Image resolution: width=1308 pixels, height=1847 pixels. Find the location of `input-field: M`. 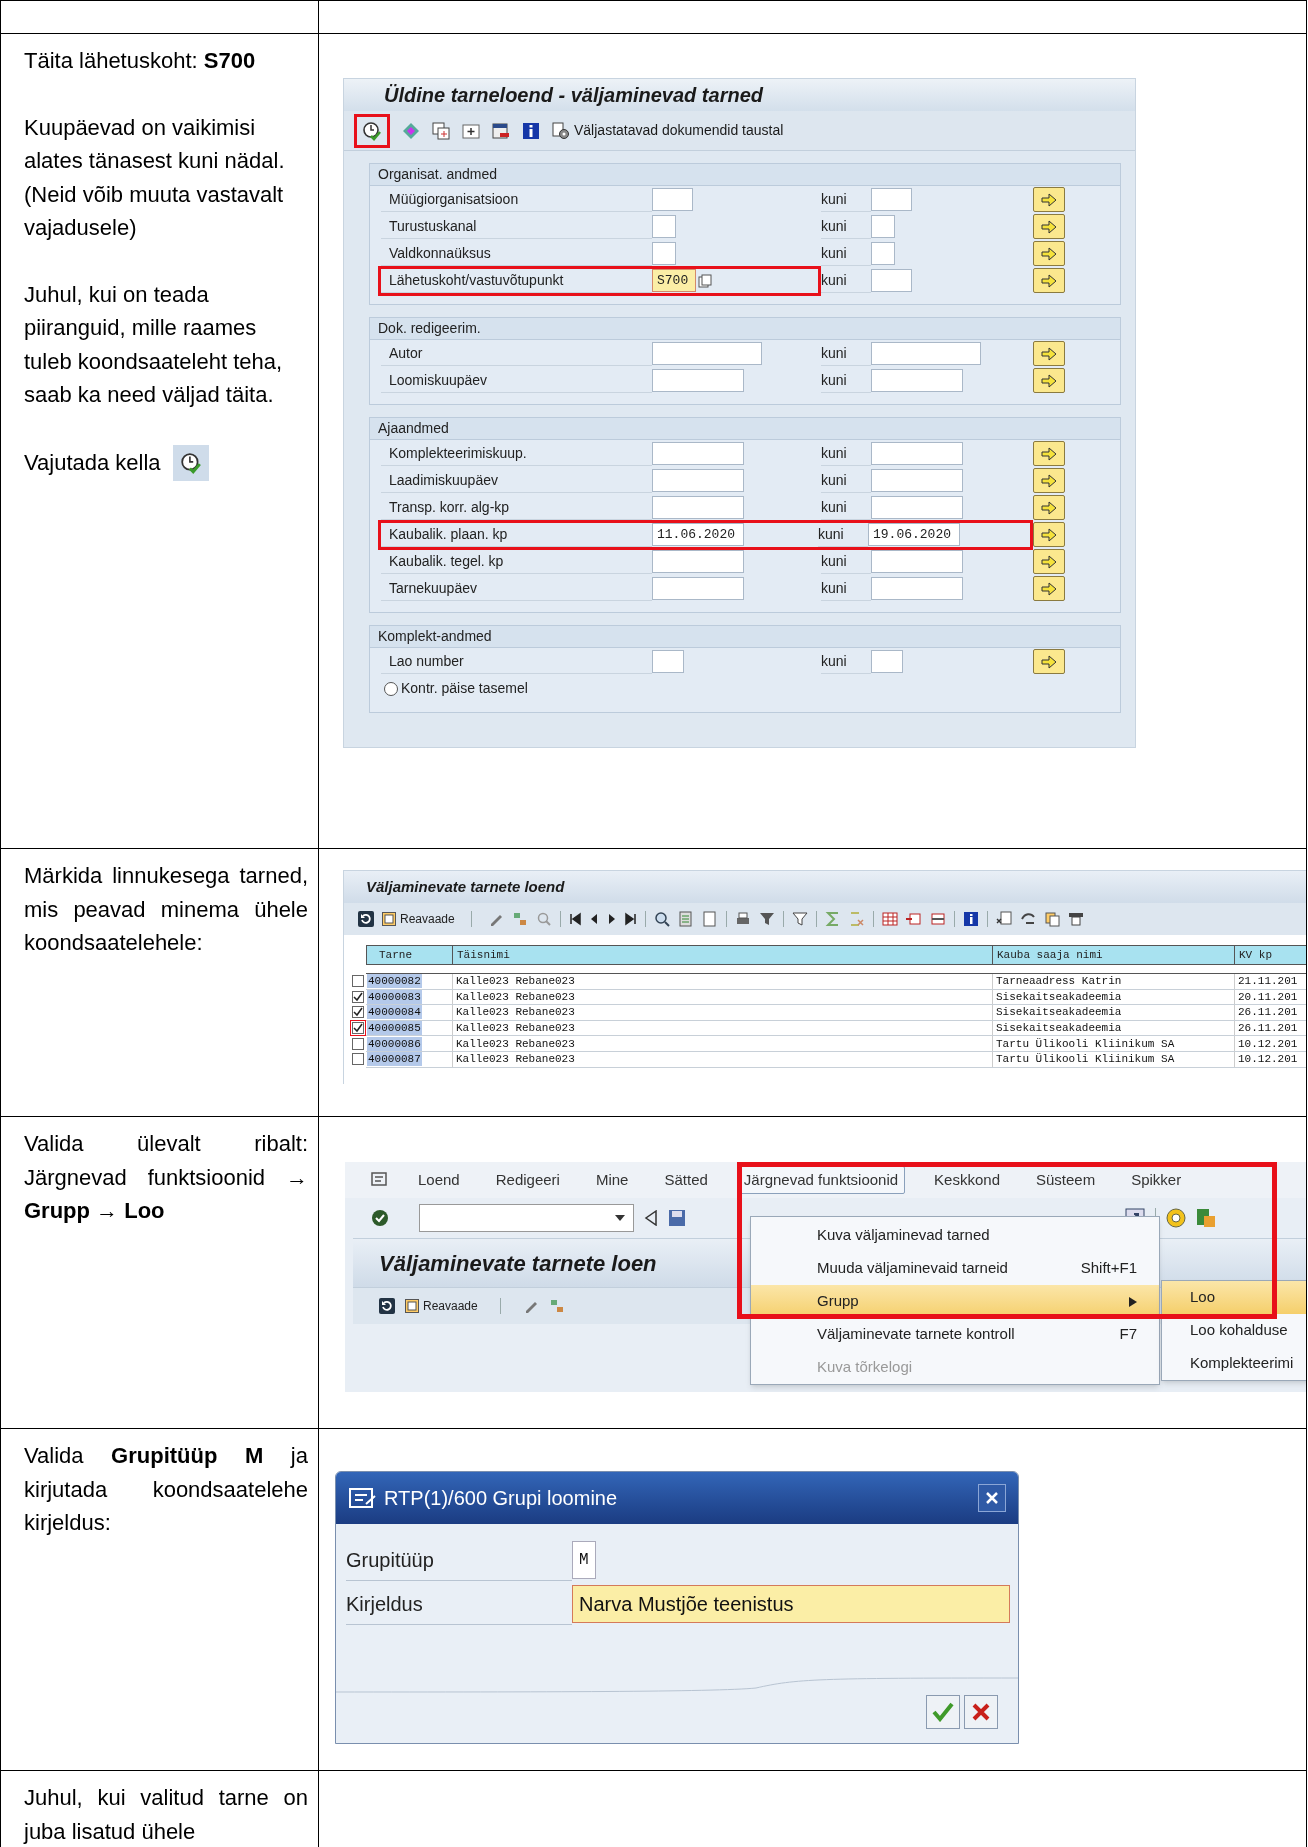

input-field: M is located at coordinates (584, 1560).